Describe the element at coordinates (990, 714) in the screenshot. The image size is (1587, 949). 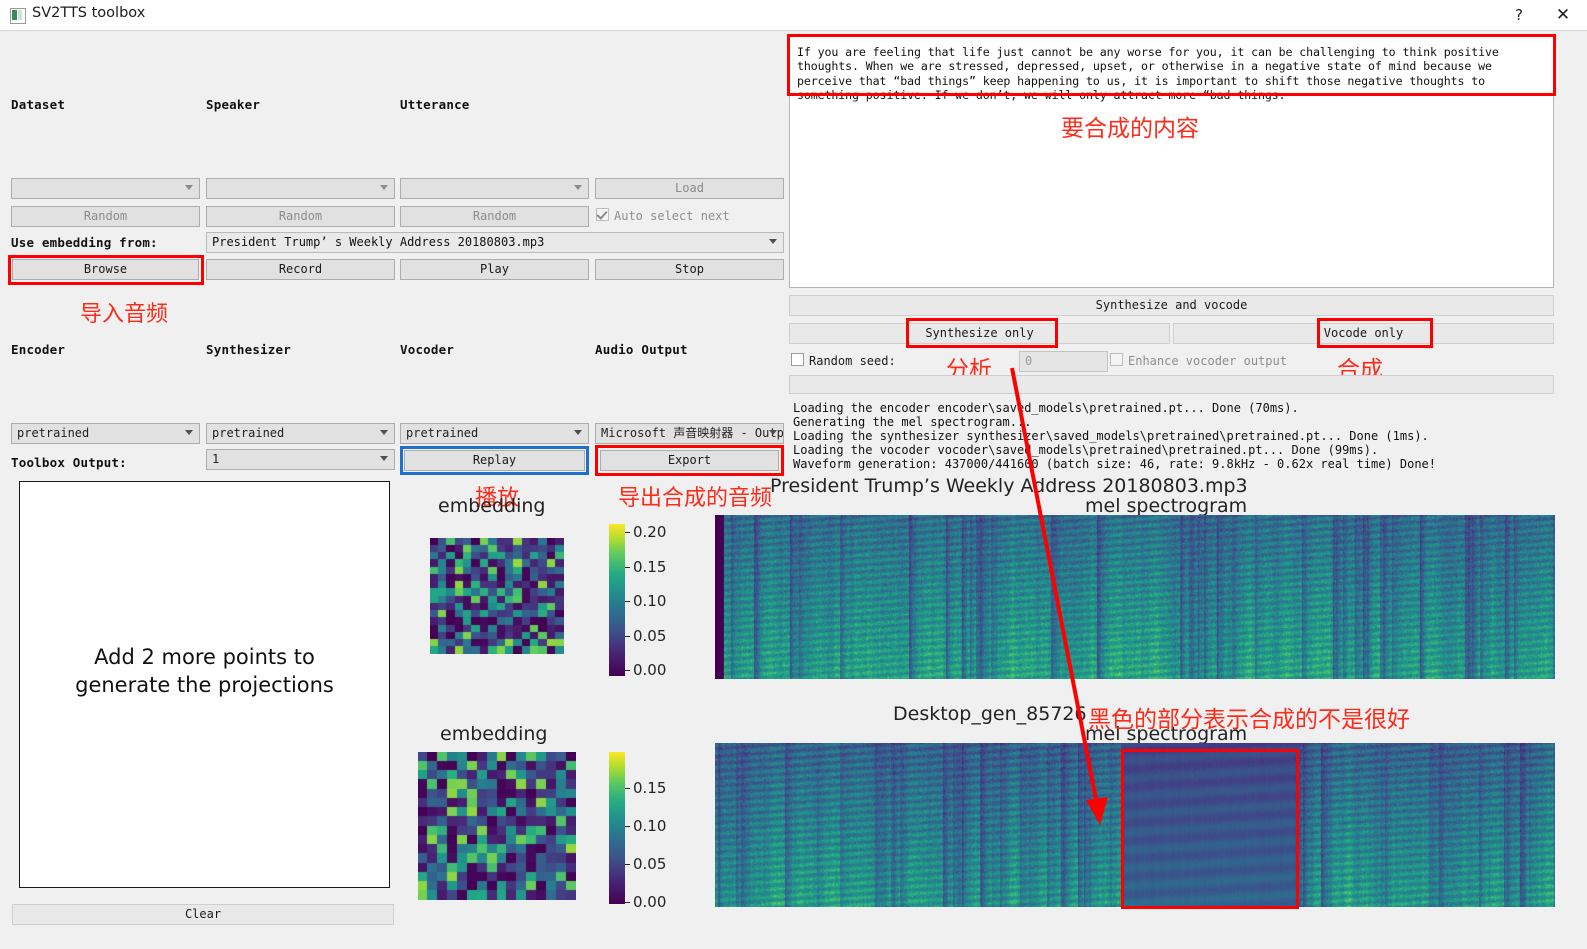
I see `bottom-spectrogram-name: Desktop_gen_85726` at that location.